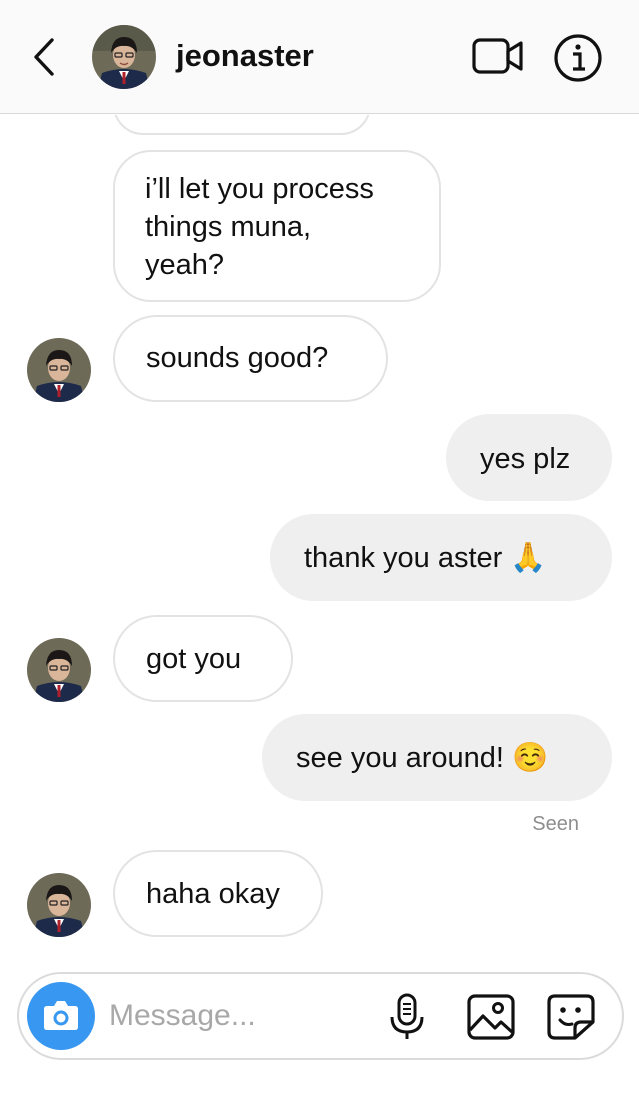 This screenshot has width=639, height=1095. What do you see at coordinates (250, 358) in the screenshot?
I see `message-bubble-incoming: sounds good?` at bounding box center [250, 358].